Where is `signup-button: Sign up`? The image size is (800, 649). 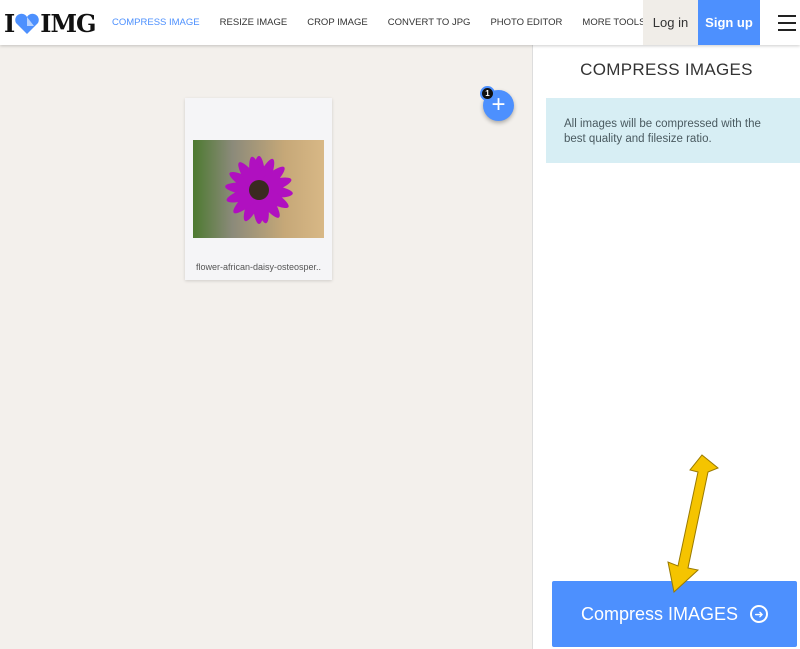
signup-button: Sign up is located at coordinates (729, 22).